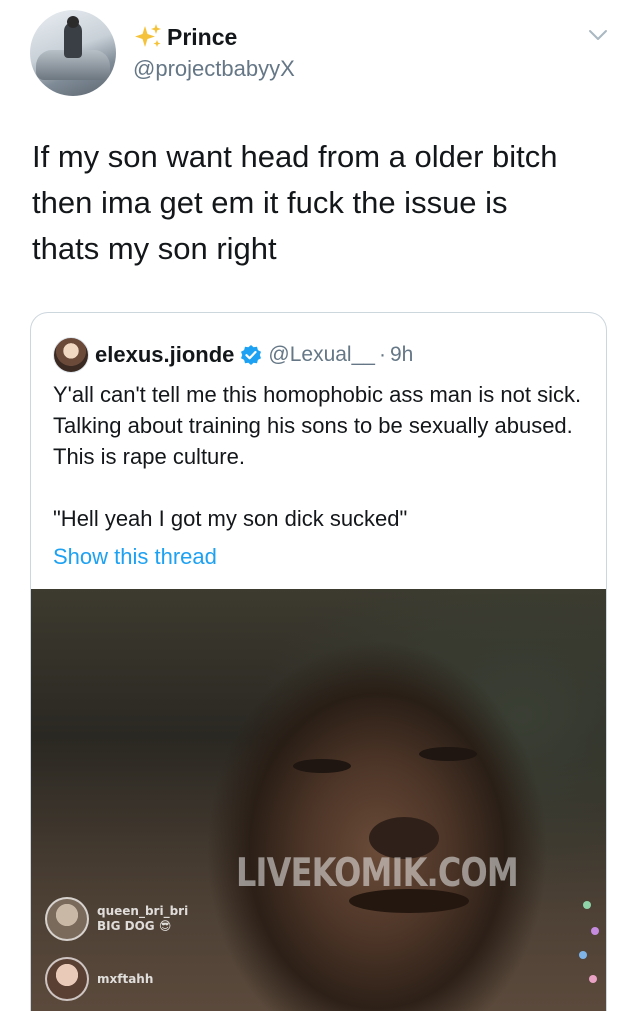 This screenshot has height=1011, width=637. Describe the element at coordinates (322, 766) in the screenshot. I see `video-face-eye-left` at that location.